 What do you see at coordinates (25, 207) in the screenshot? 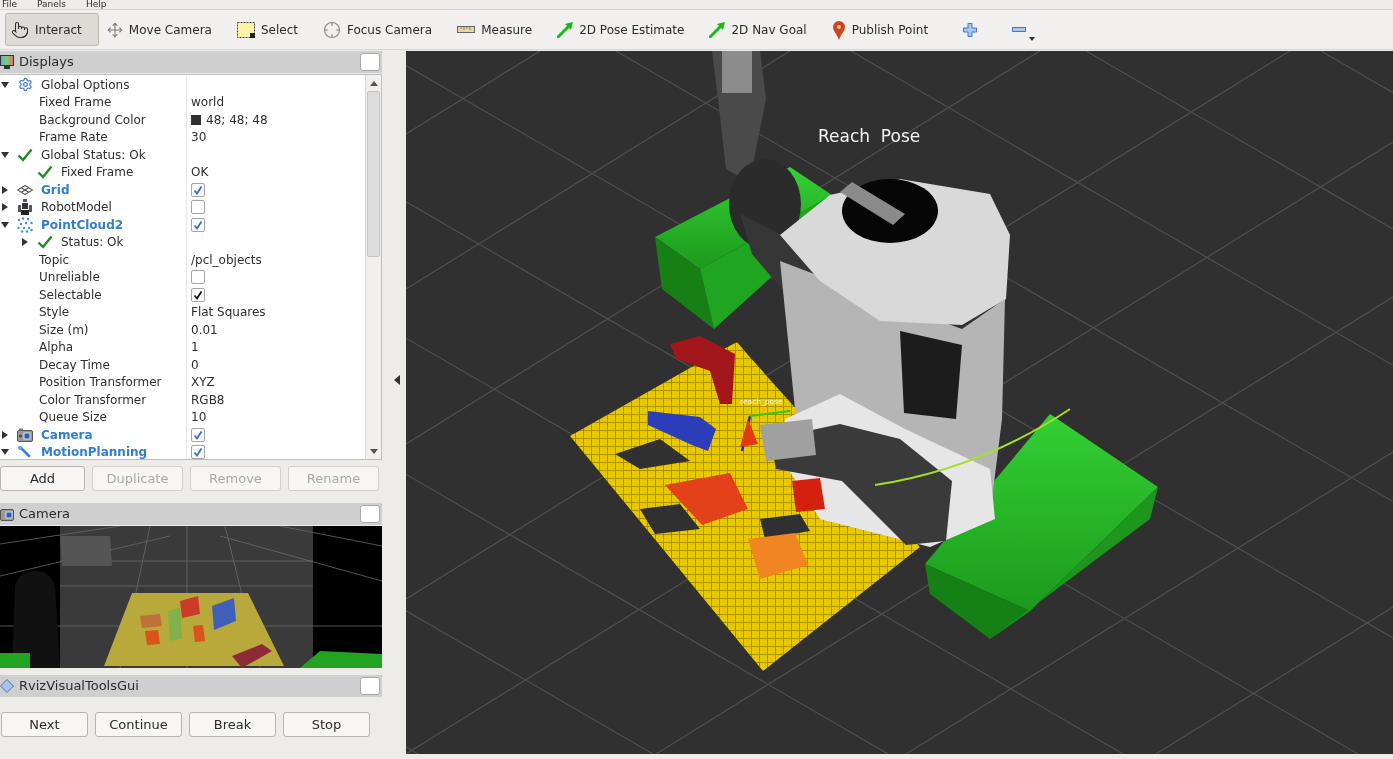
I see `robot-icon` at bounding box center [25, 207].